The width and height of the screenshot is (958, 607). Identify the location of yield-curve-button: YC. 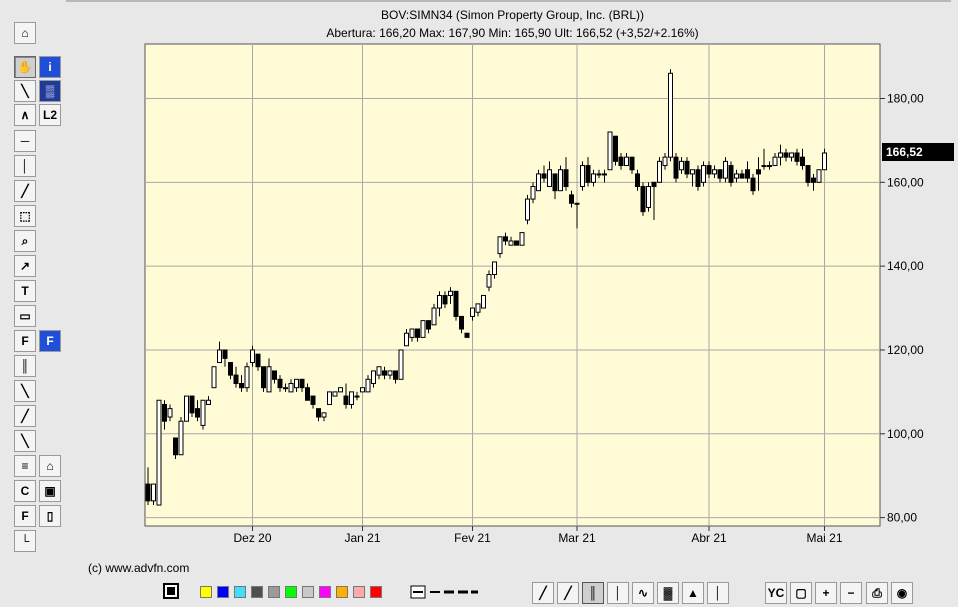
(776, 593).